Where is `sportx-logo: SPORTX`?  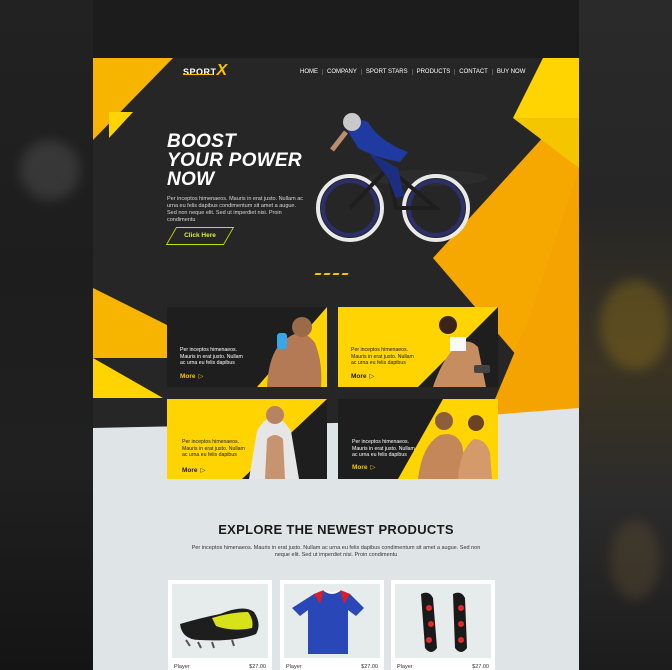 sportx-logo: SPORTX is located at coordinates (205, 71).